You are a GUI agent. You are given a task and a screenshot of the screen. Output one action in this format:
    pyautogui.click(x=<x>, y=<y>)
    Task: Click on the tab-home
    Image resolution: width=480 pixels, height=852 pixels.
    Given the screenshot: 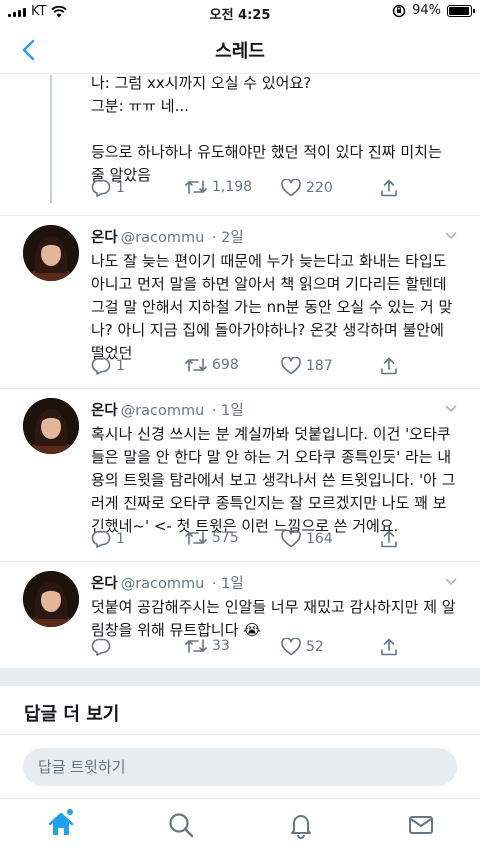 What is the action you would take?
    pyautogui.click(x=61, y=823)
    